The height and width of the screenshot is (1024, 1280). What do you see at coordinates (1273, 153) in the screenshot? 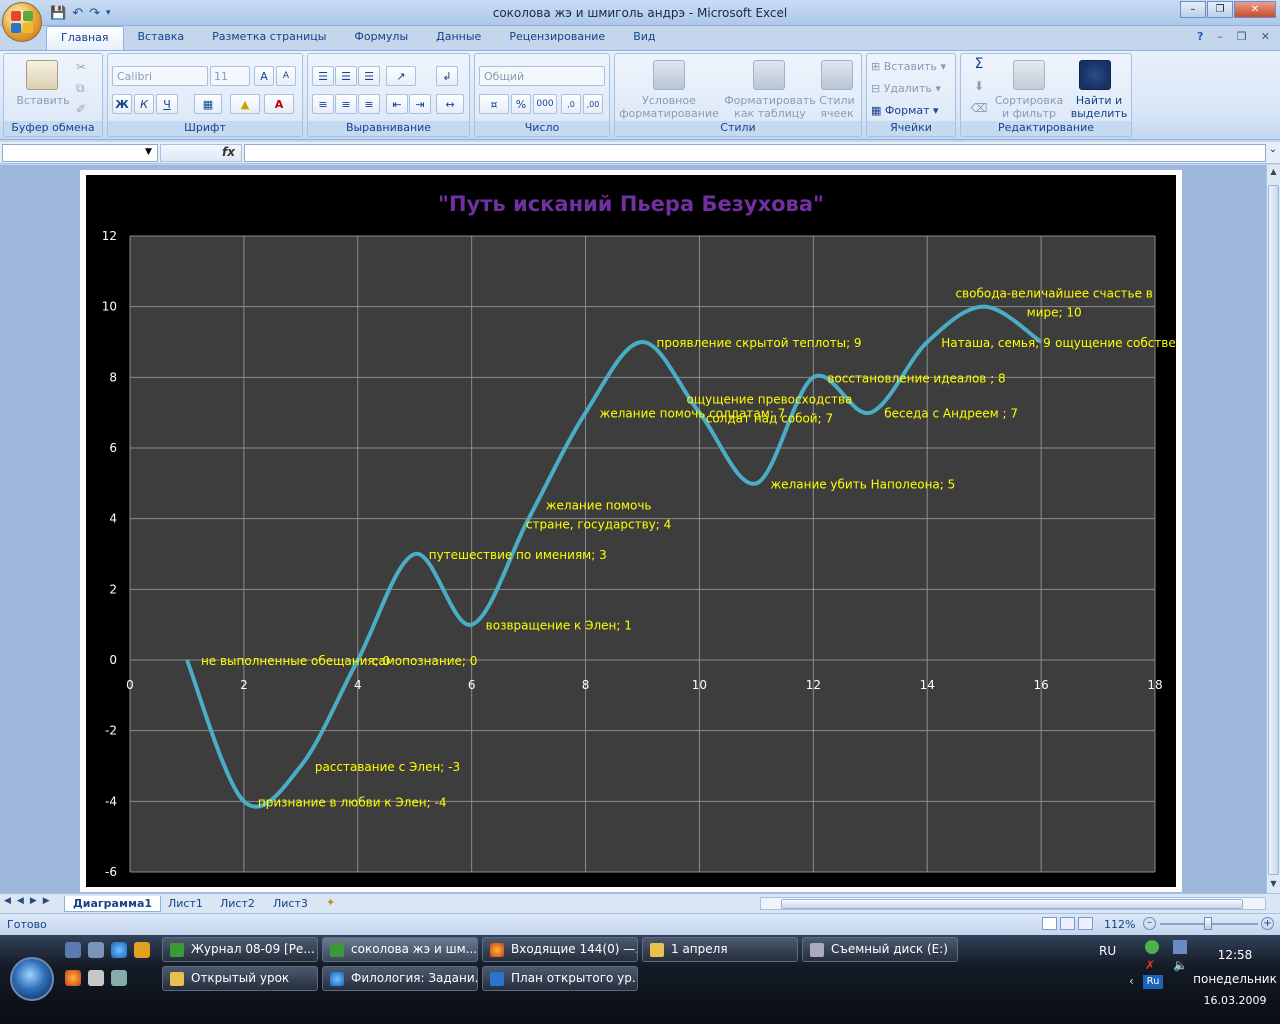
I see `expand-formula-icon: ⌄` at bounding box center [1273, 153].